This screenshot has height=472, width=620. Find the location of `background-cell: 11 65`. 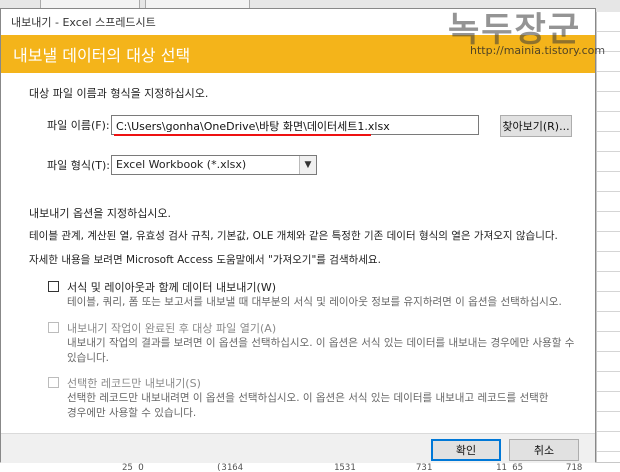

background-cell: 11 65 is located at coordinates (510, 467).